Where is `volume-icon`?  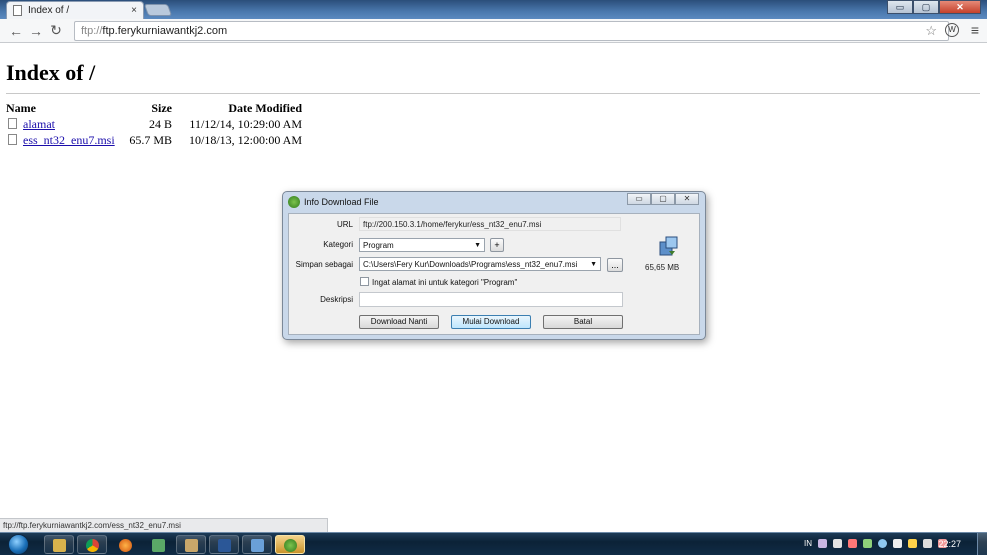
volume-icon is located at coordinates (927, 543).